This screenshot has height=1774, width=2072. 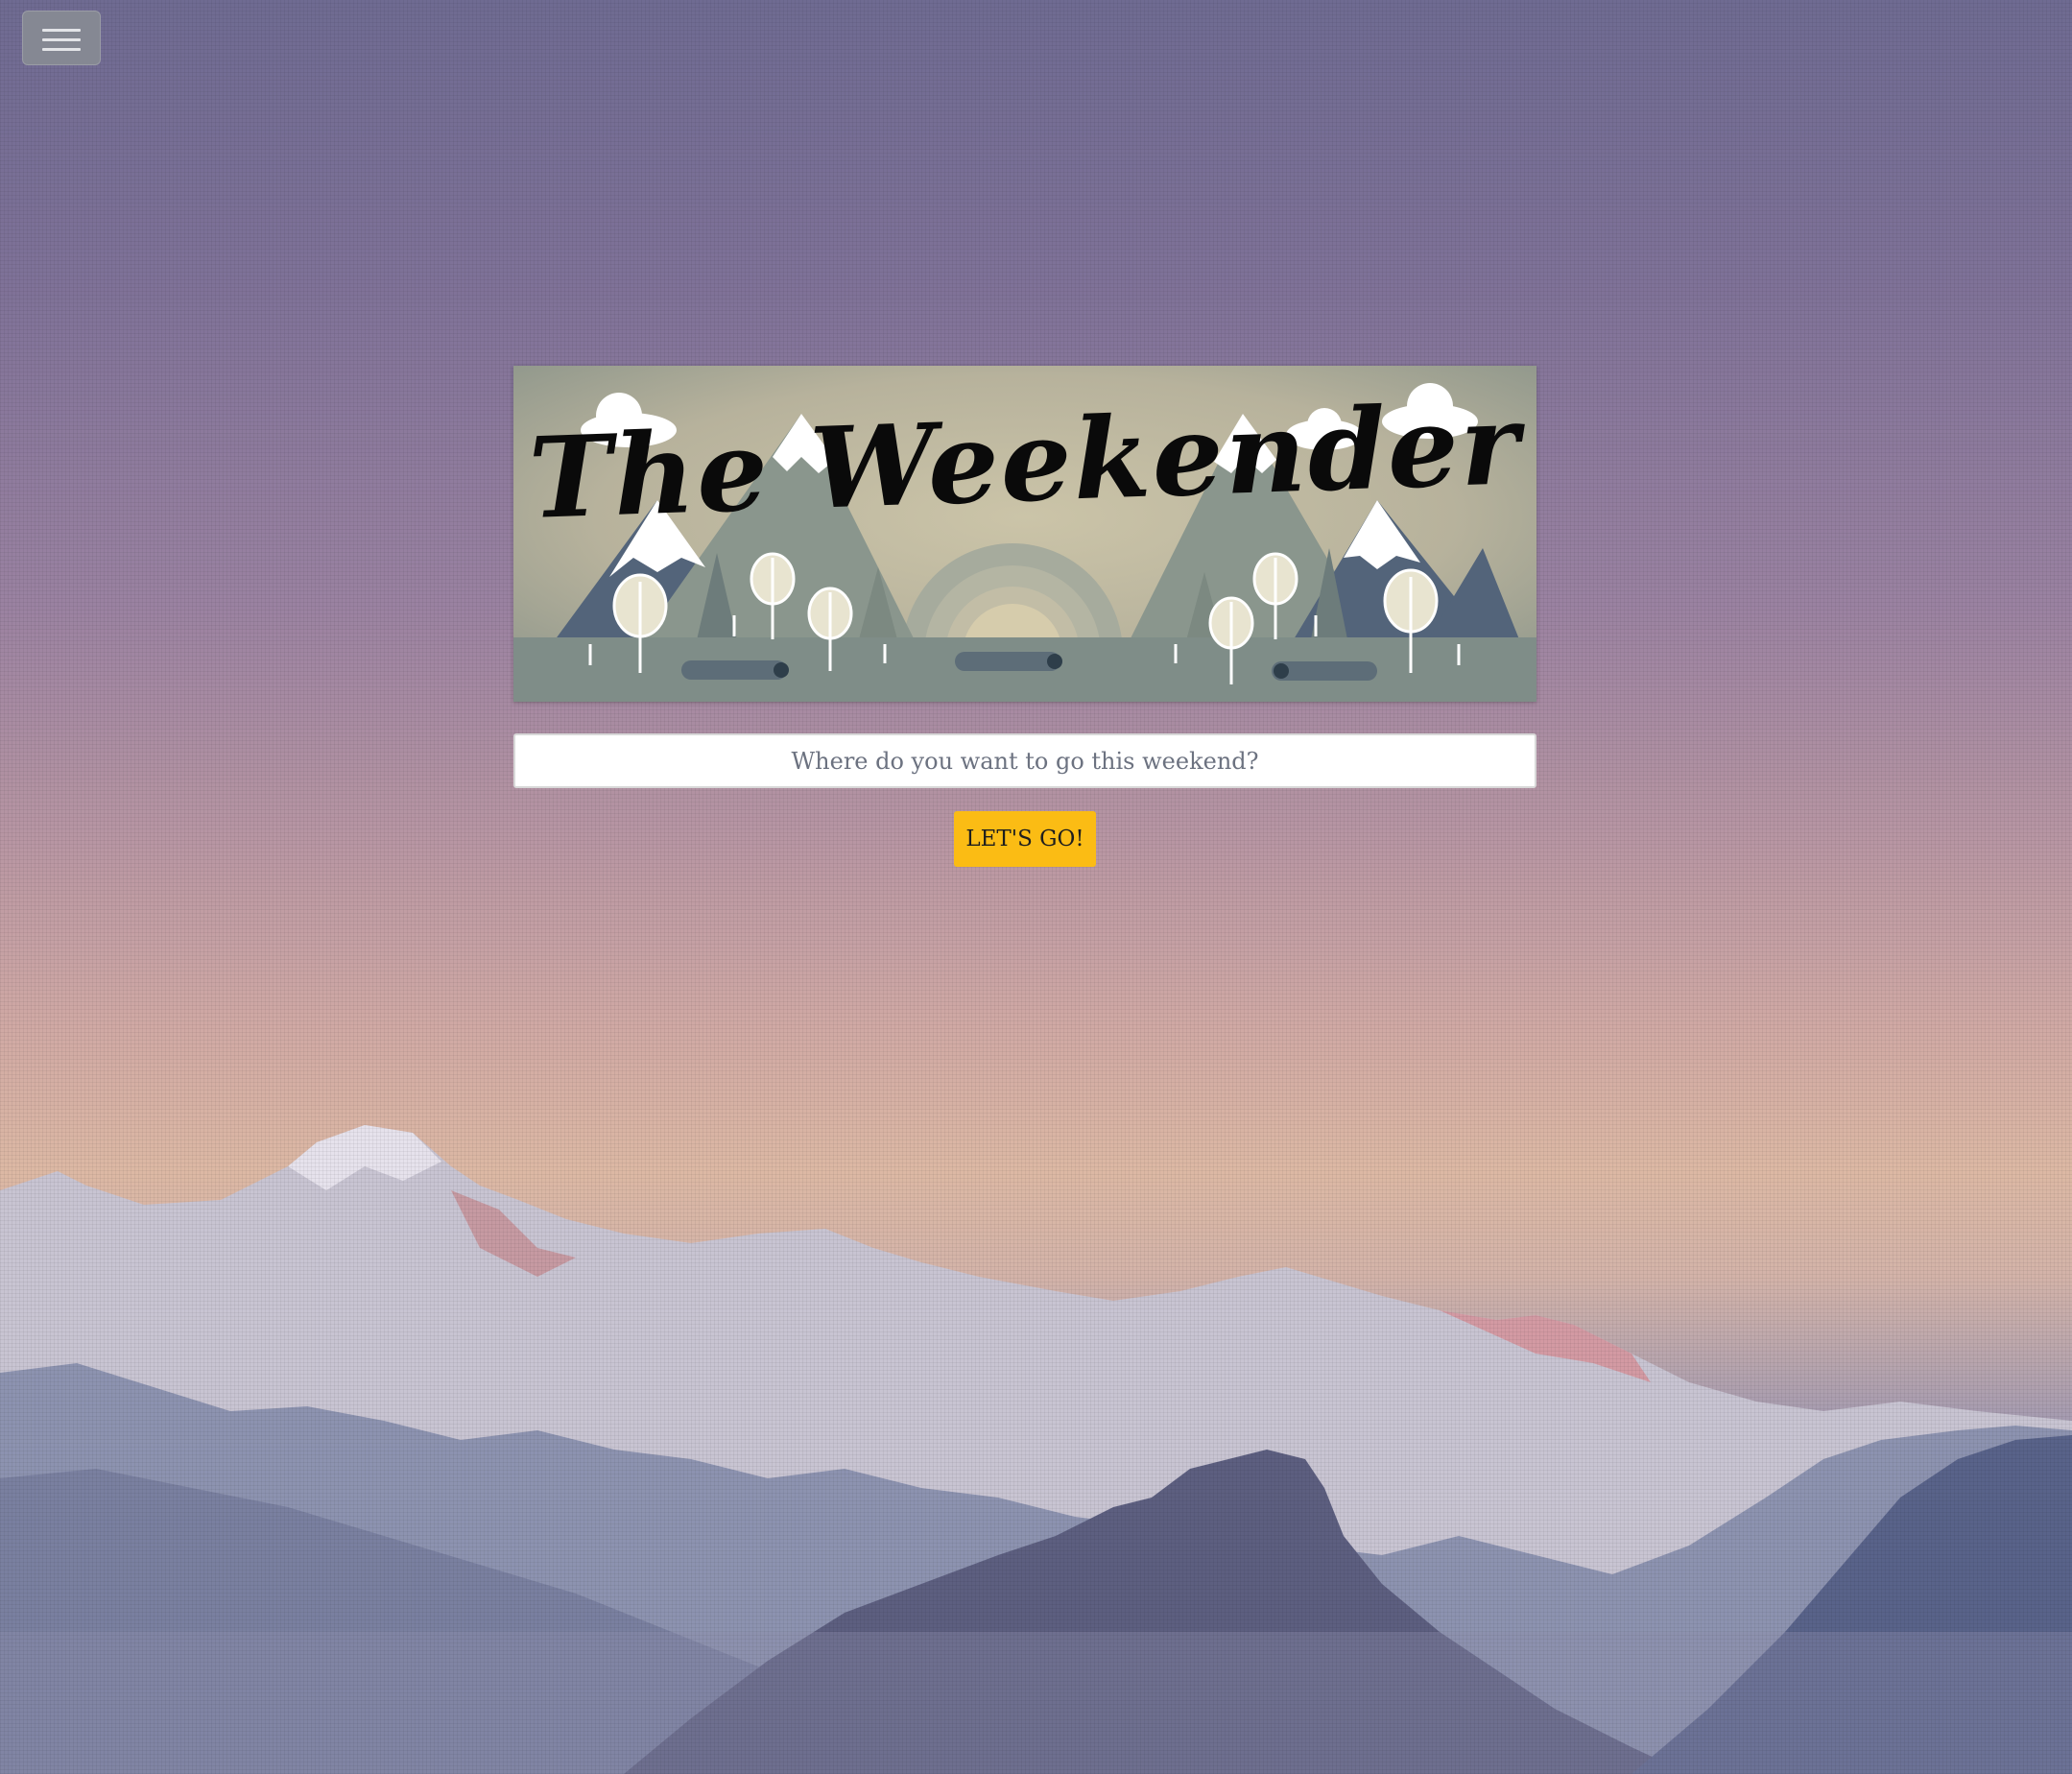 I want to click on menu-toggle-button, so click(x=61, y=38).